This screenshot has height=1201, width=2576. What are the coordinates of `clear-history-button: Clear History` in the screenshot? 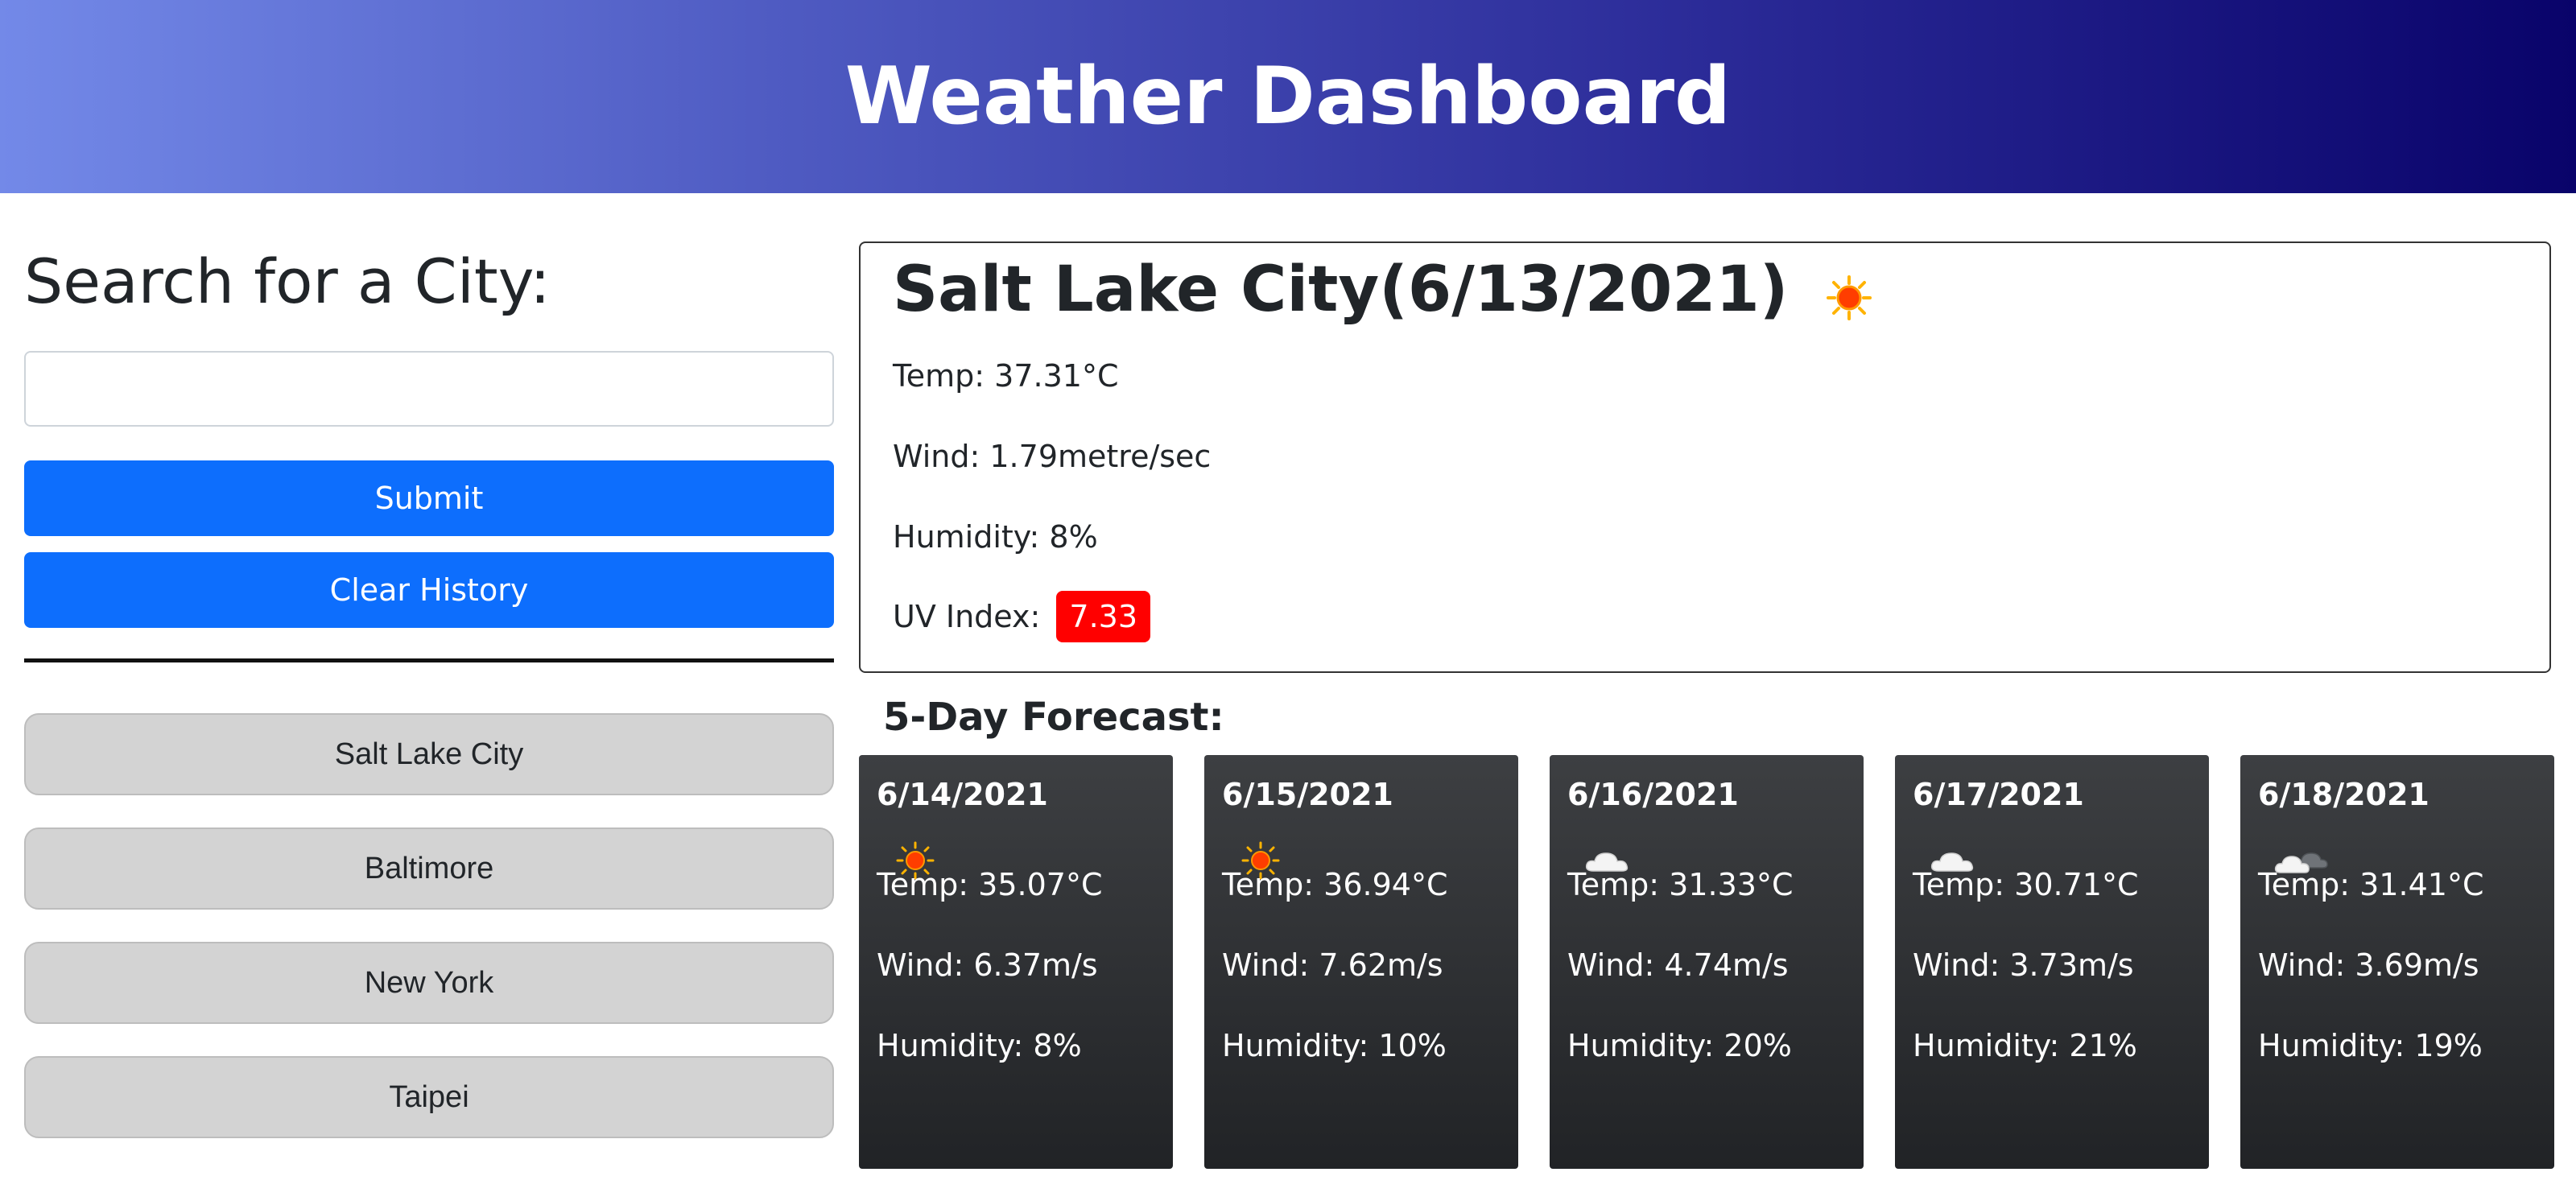 It's located at (429, 590).